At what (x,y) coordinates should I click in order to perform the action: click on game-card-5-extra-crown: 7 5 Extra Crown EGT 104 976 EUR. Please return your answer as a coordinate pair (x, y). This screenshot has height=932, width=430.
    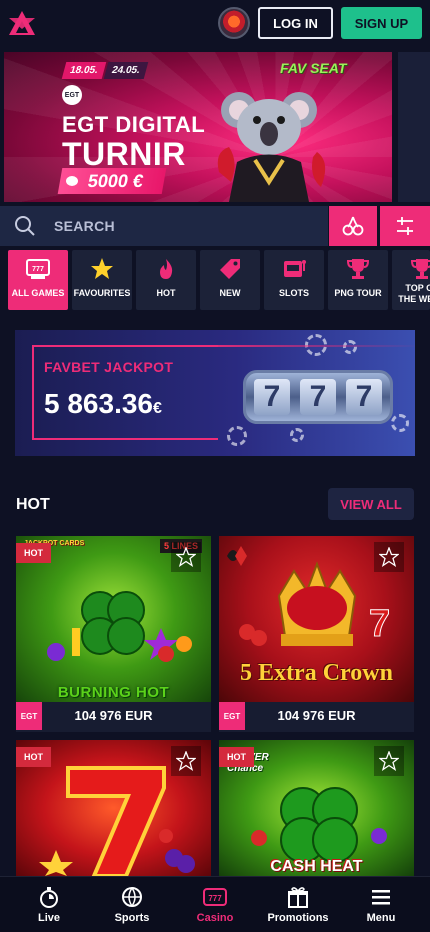
    Looking at the image, I should click on (316, 634).